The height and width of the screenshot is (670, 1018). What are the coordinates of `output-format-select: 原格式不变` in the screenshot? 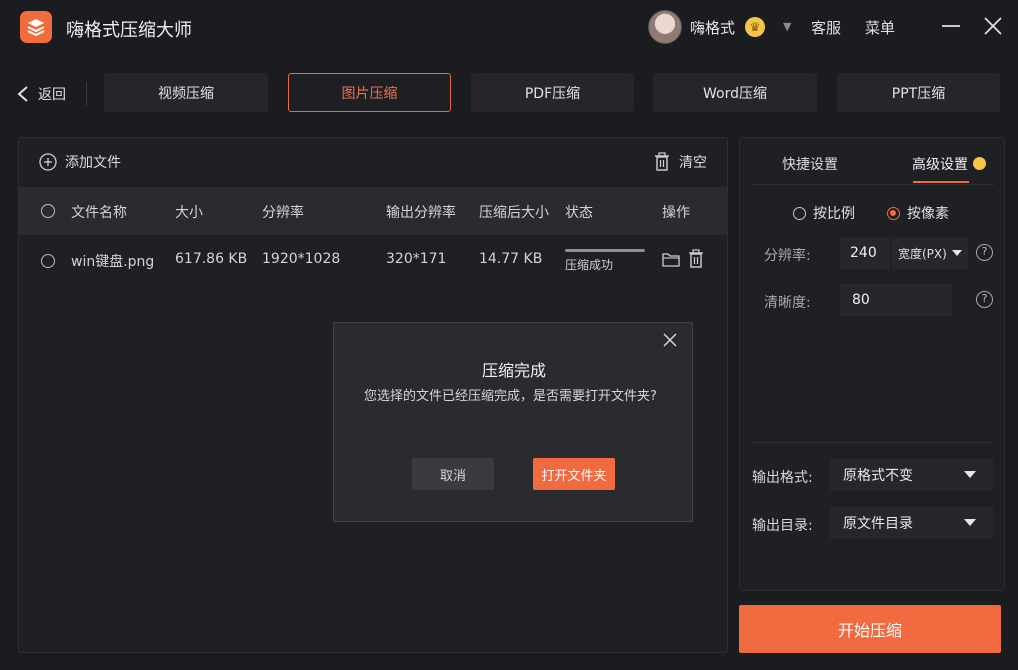 It's located at (911, 475).